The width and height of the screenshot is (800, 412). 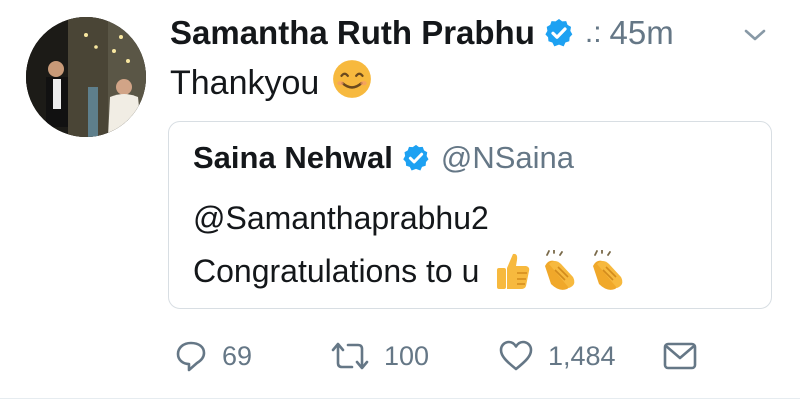 I want to click on quoted-tweet-header: Saina Nehwal @NSaina, so click(x=383, y=158).